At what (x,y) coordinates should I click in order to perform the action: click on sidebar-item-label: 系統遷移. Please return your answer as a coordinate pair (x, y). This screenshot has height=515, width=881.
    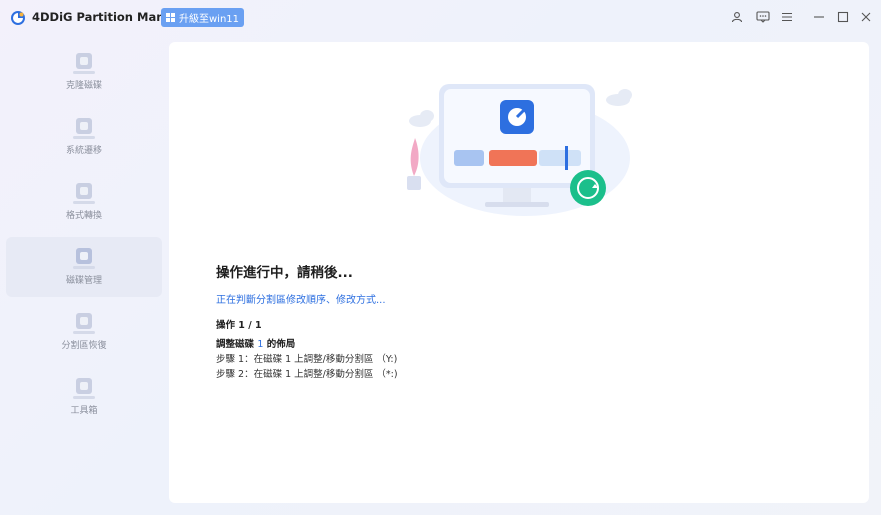
    Looking at the image, I should click on (83, 151).